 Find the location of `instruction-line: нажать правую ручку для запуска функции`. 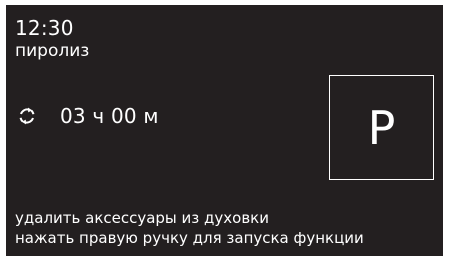

instruction-line: нажать правую ручку для запуска функции is located at coordinates (189, 238).